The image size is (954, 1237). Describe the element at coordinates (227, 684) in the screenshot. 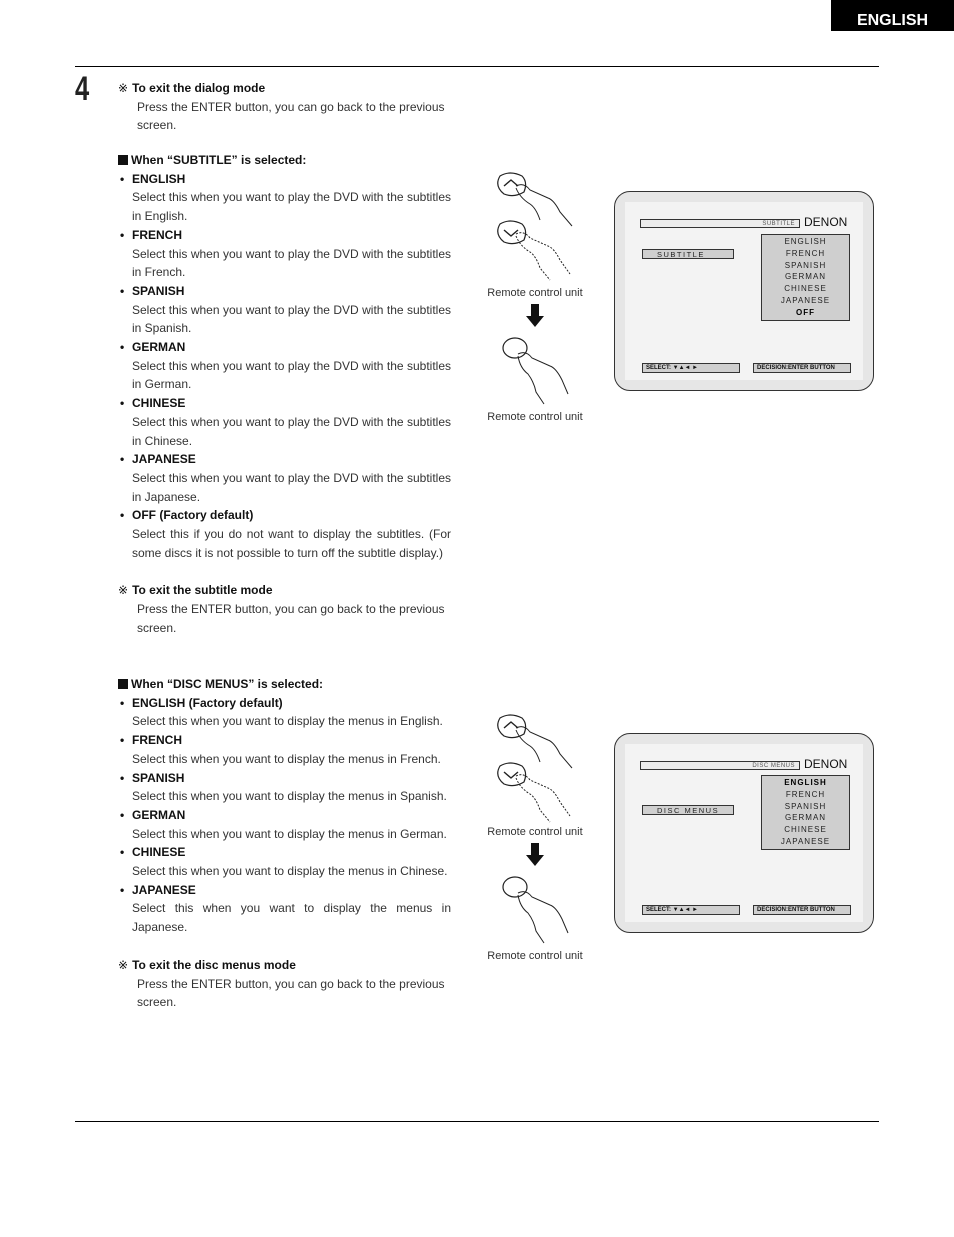

I see `section-heading-text: When “DISC MENUS” is selected:` at that location.